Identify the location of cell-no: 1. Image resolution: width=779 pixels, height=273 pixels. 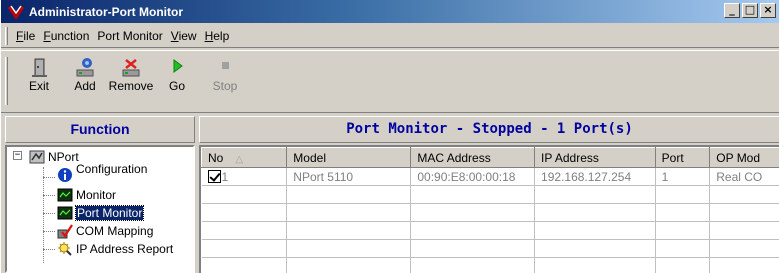
(244, 176).